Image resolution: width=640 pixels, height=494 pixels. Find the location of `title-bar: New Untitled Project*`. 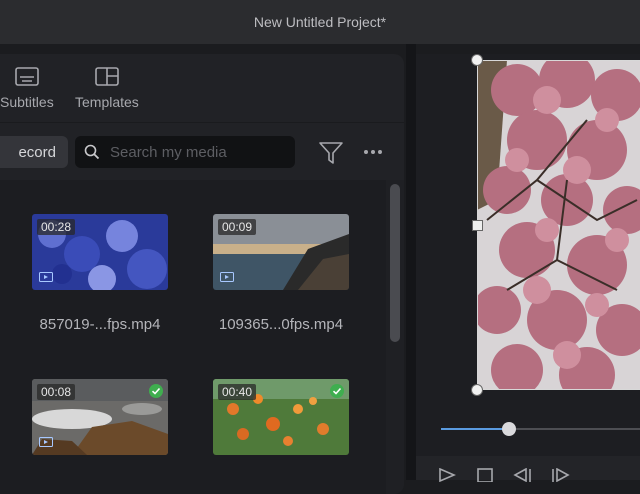

title-bar: New Untitled Project* is located at coordinates (320, 22).